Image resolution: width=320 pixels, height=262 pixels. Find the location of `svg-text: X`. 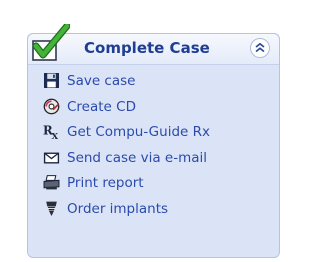

svg-text: X is located at coordinates (55, 136).